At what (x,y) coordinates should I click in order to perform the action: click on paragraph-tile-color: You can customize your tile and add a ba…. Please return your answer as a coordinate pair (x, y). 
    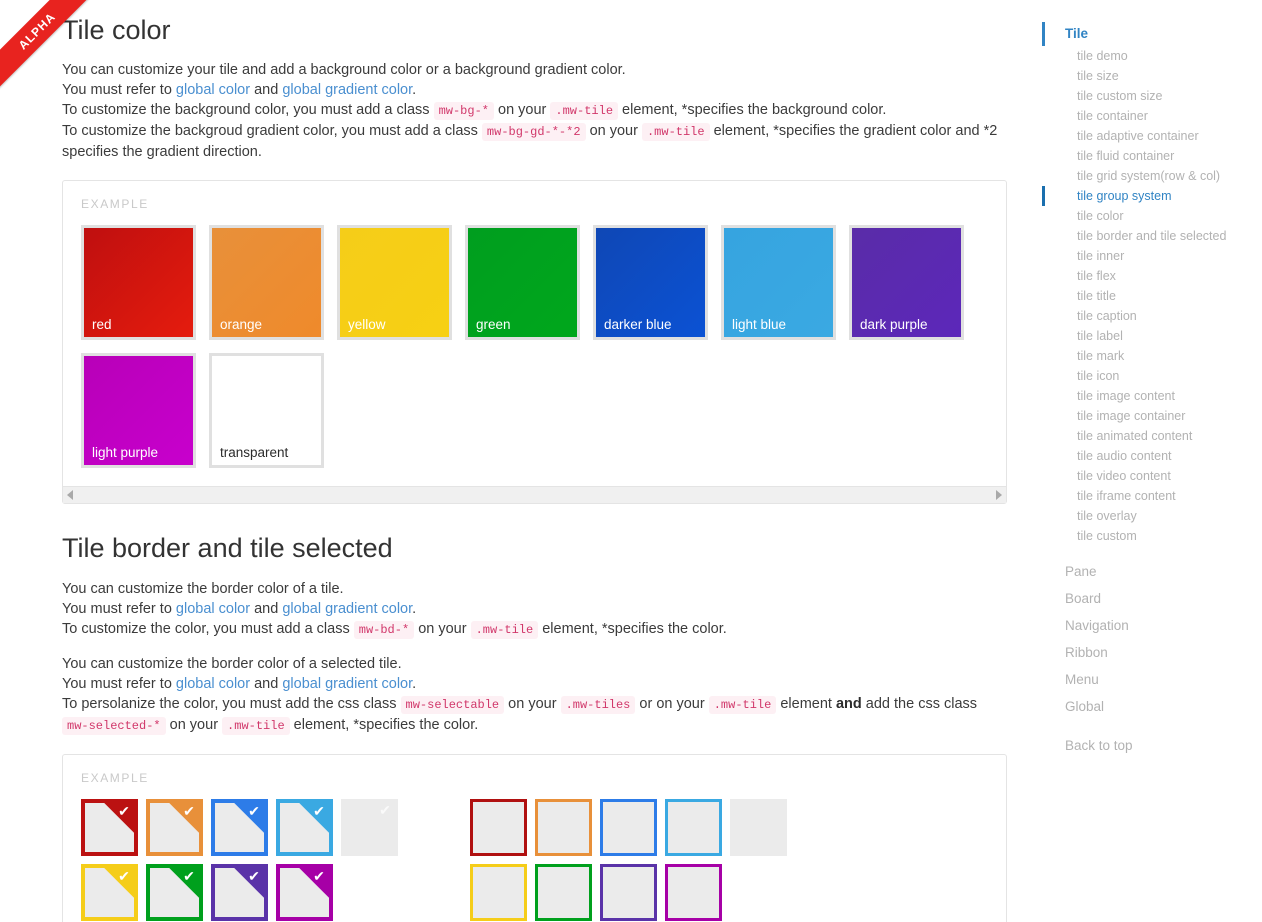
    Looking at the image, I should click on (532, 111).